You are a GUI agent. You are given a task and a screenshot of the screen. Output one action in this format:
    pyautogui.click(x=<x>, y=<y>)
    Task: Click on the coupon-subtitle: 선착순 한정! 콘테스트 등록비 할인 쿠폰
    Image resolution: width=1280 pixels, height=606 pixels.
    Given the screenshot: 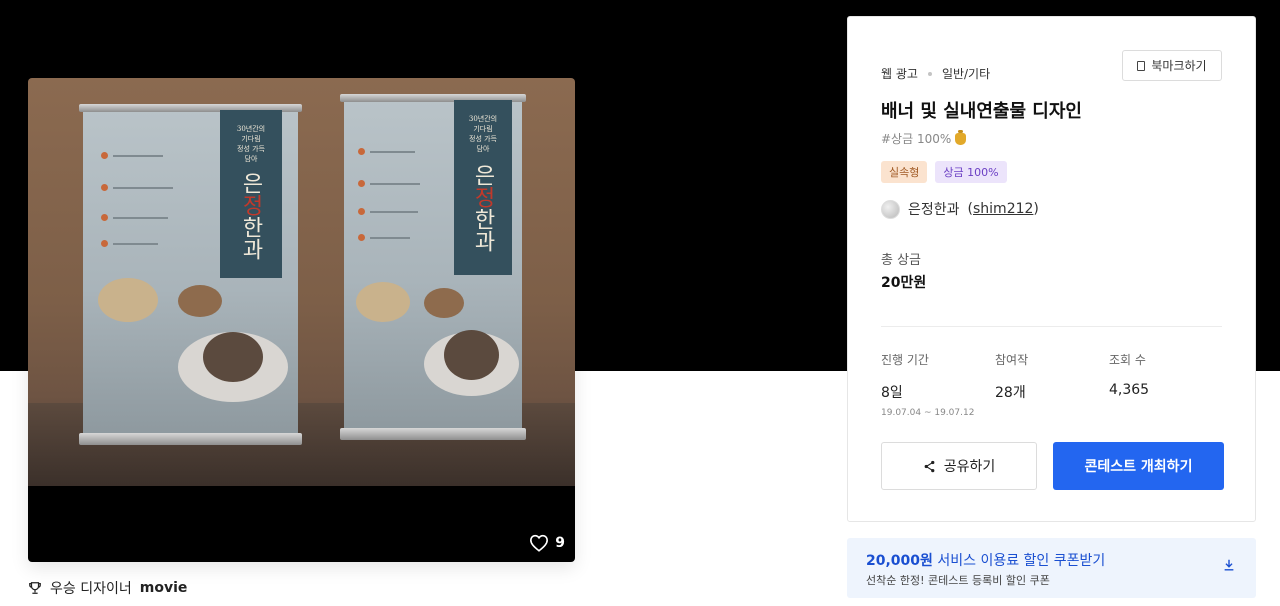 What is the action you would take?
    pyautogui.click(x=958, y=580)
    